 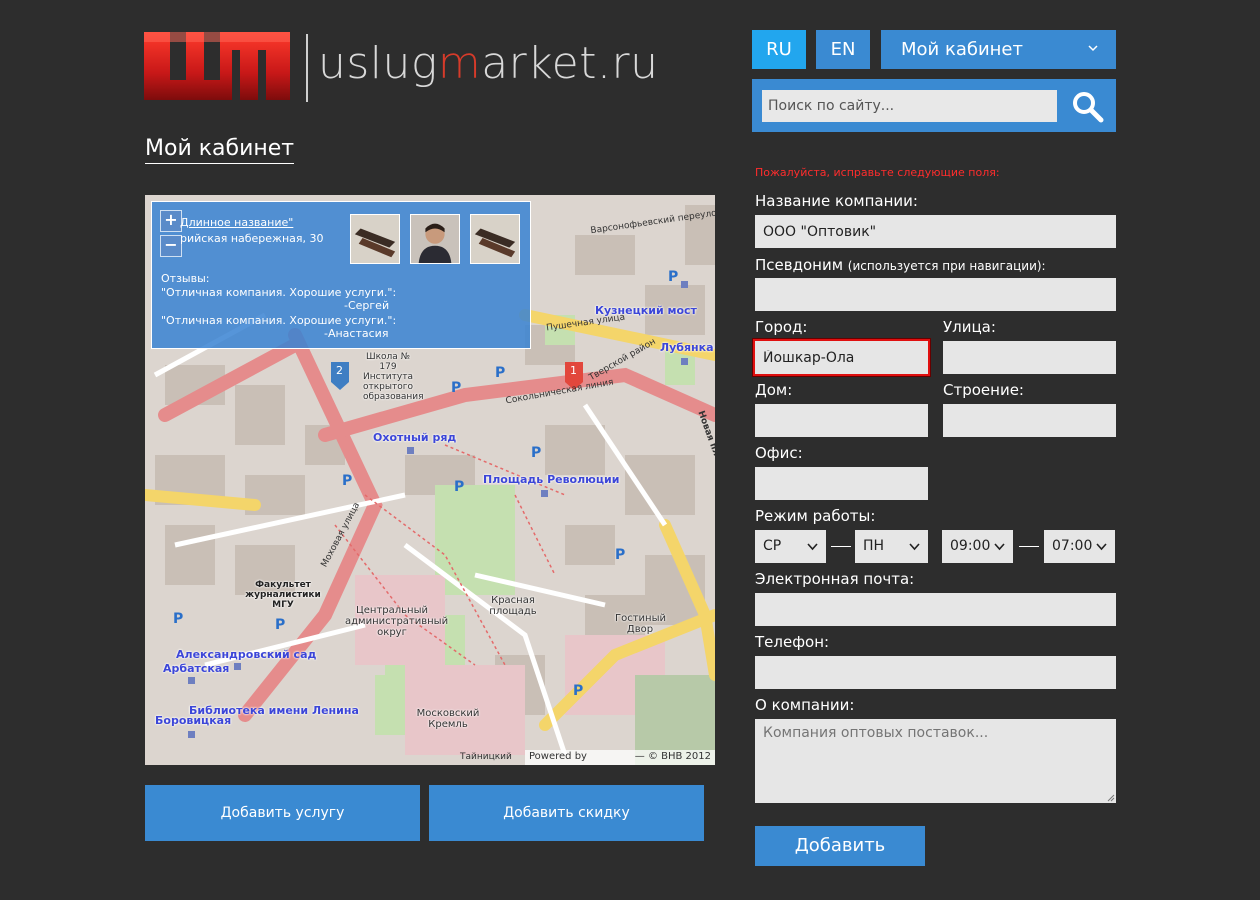 I want to click on form-error-message: Пожалуйста, исправьте следующие поля:, so click(x=877, y=172).